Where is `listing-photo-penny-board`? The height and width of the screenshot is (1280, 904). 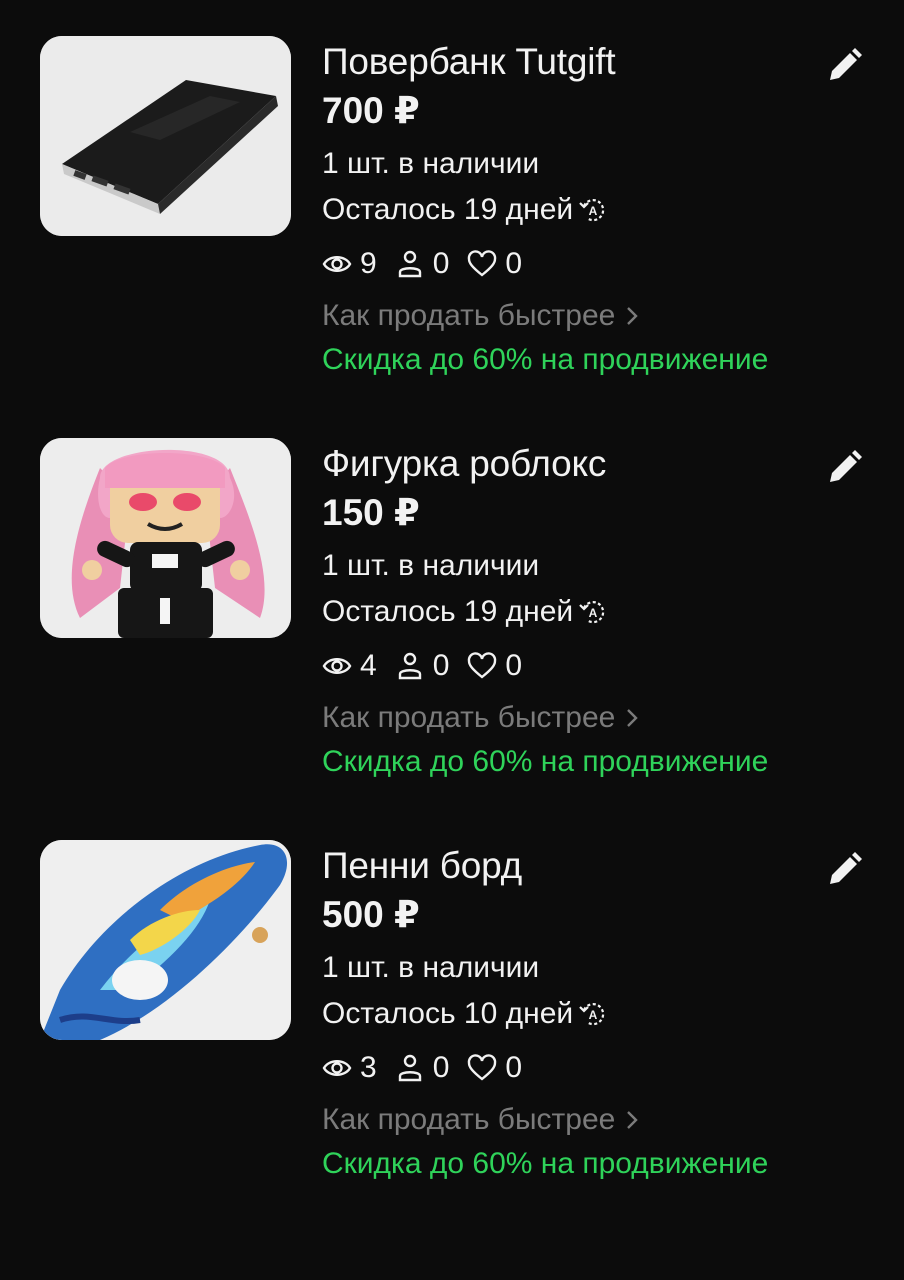 listing-photo-penny-board is located at coordinates (165, 940).